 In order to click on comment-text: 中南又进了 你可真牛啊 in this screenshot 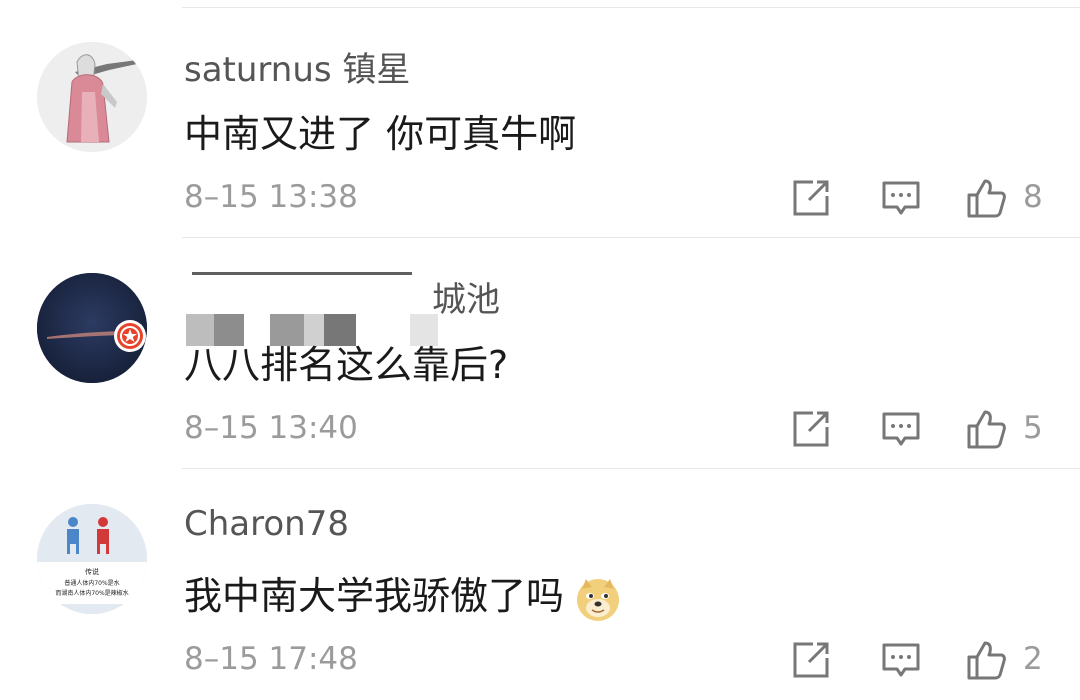, I will do `click(380, 134)`.